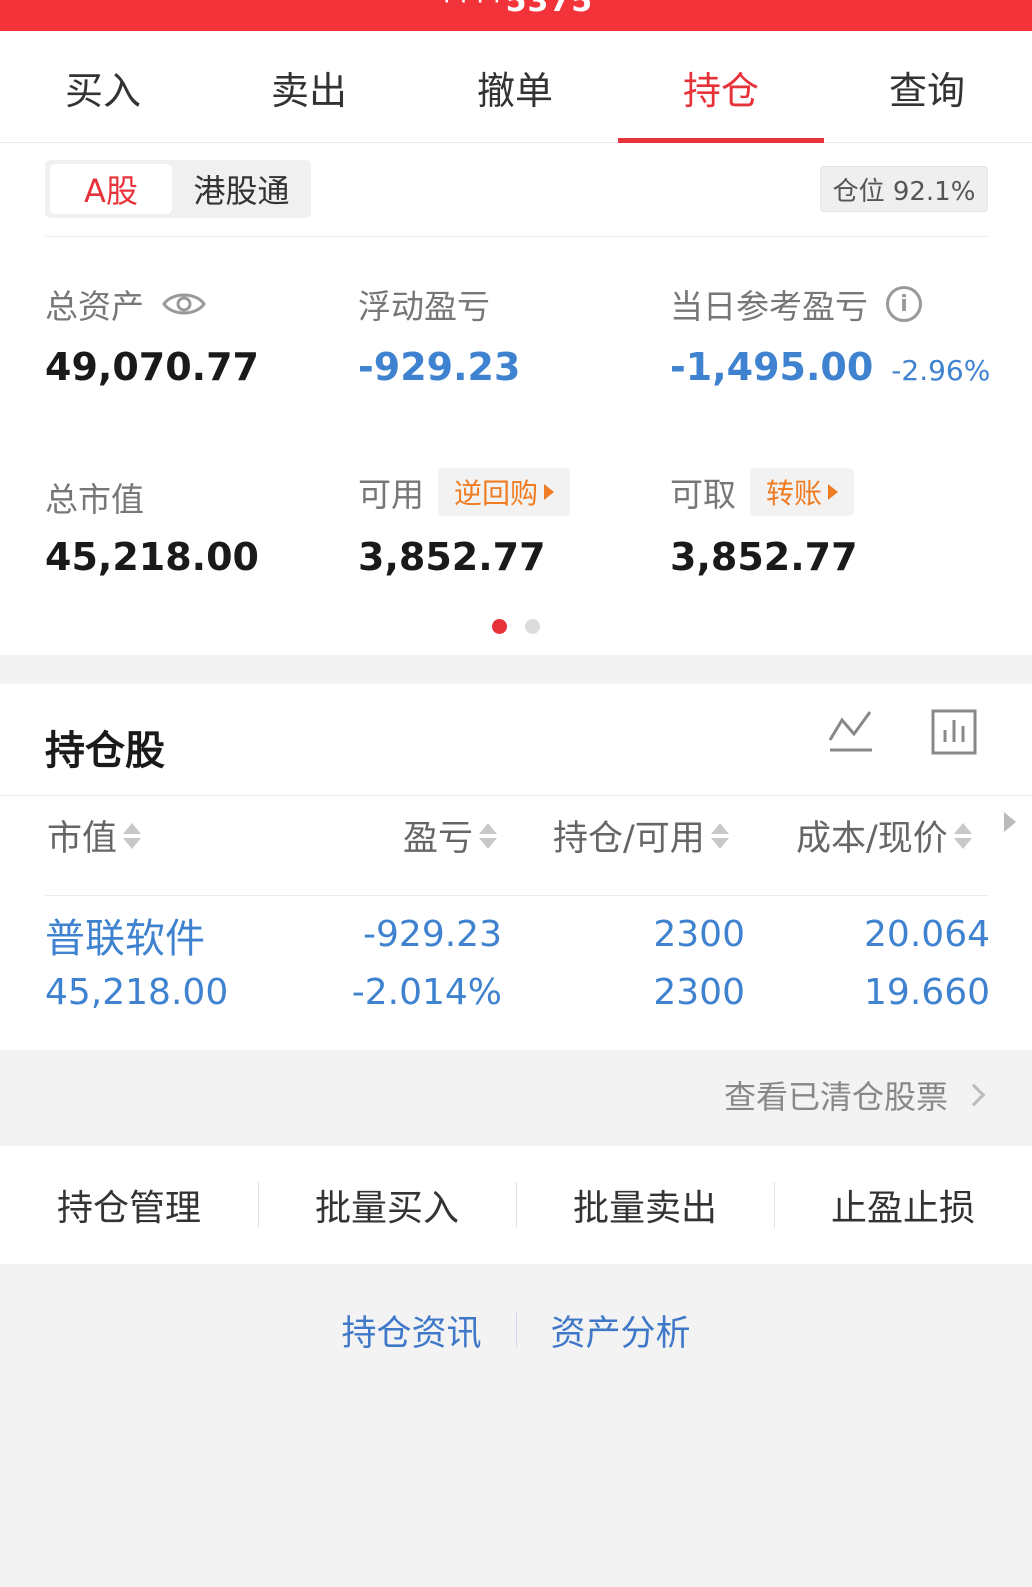  I want to click on market-switch: A股 港股通, so click(178, 189).